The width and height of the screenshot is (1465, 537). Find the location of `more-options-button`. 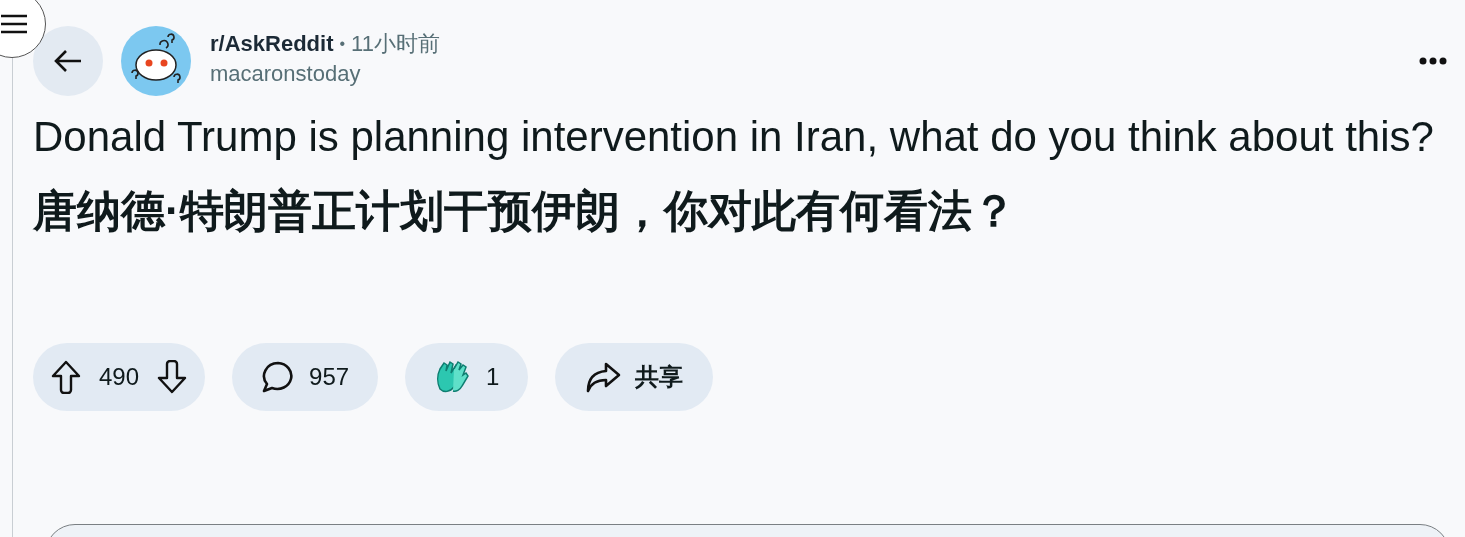

more-options-button is located at coordinates (1433, 61).